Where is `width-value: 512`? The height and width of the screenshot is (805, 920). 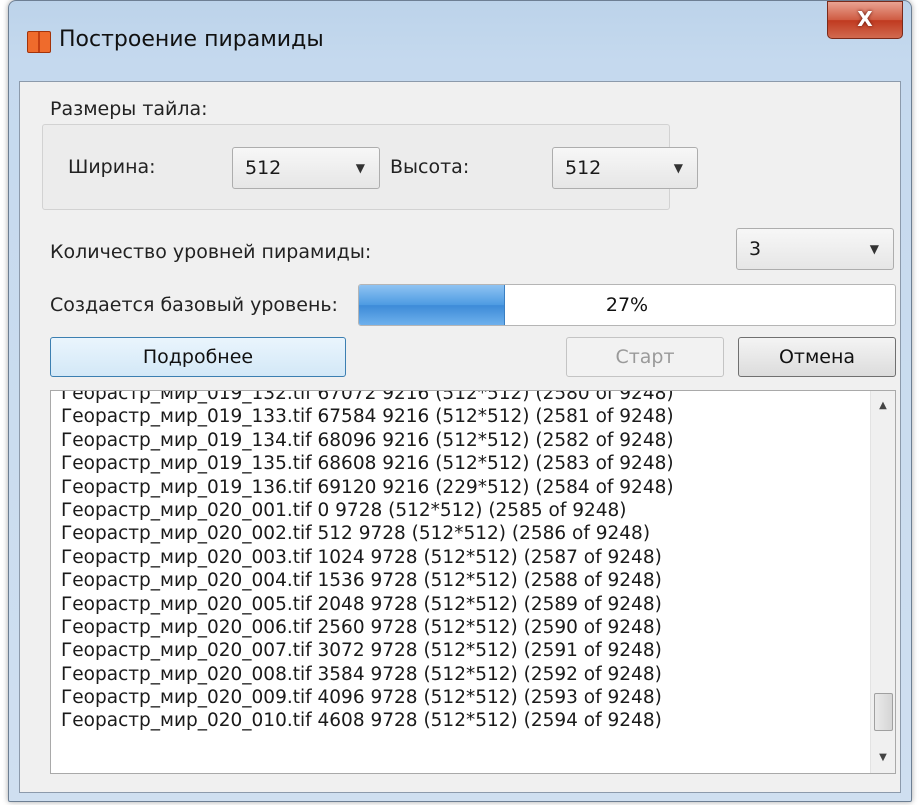
width-value: 512 is located at coordinates (263, 168).